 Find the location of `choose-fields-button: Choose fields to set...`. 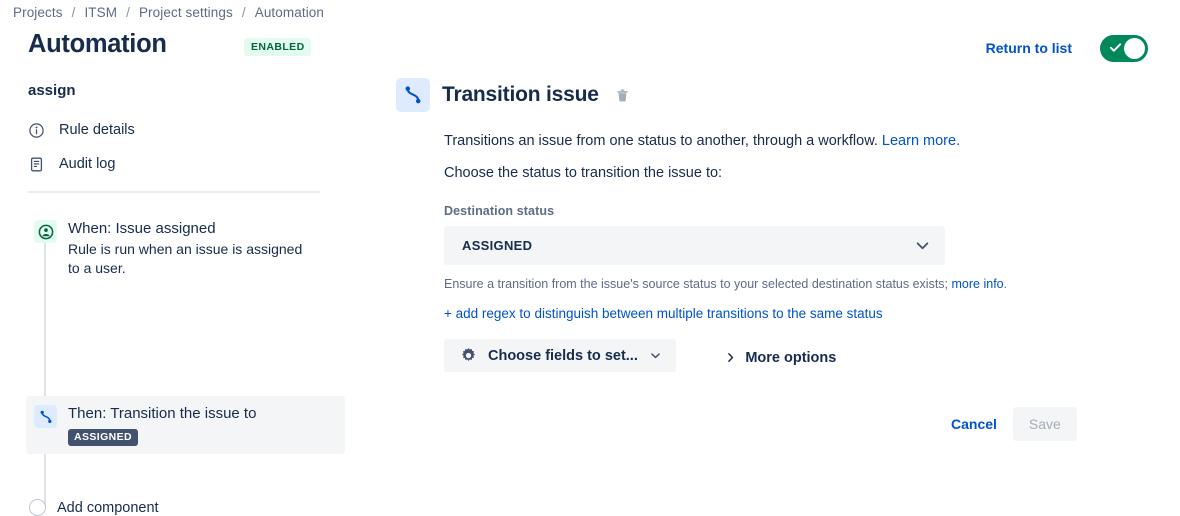

choose-fields-button: Choose fields to set... is located at coordinates (560, 355).